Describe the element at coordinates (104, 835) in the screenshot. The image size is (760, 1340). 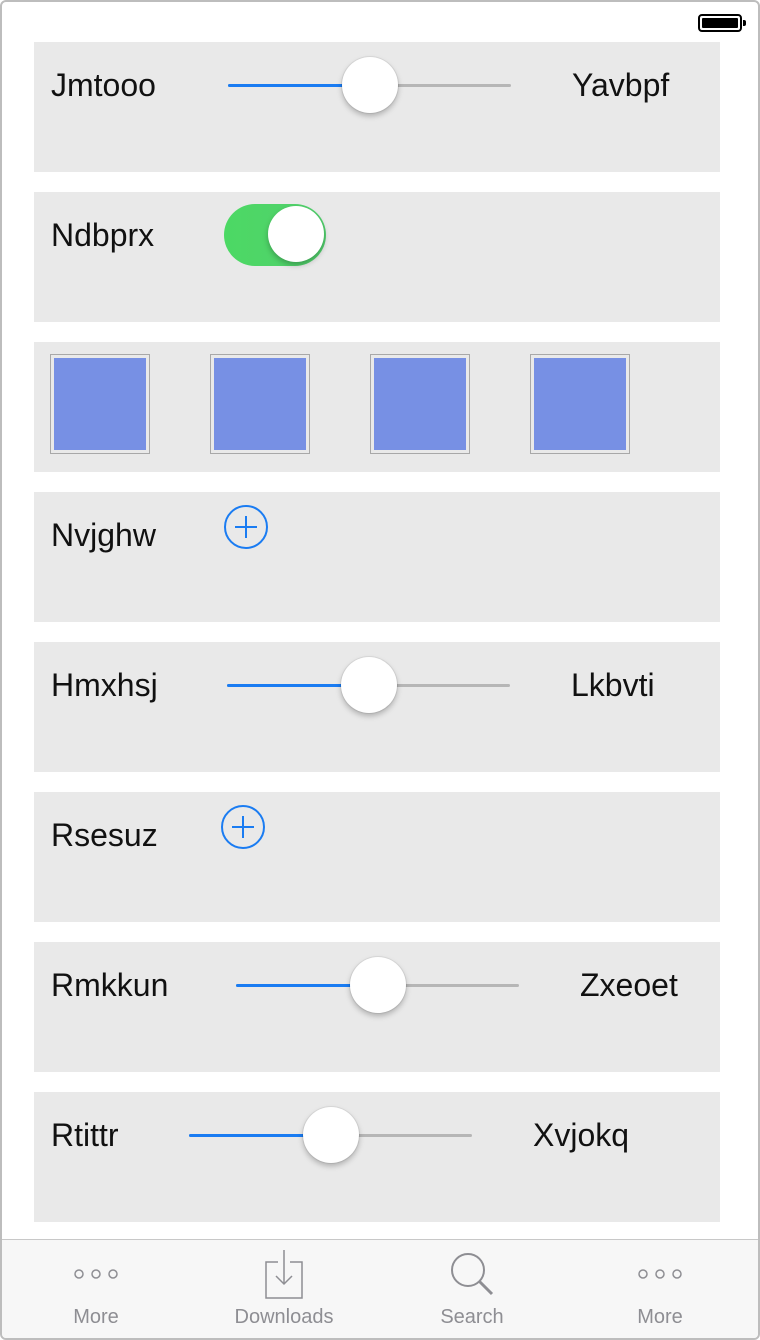
I see `add-row-label: Rsesuz` at that location.